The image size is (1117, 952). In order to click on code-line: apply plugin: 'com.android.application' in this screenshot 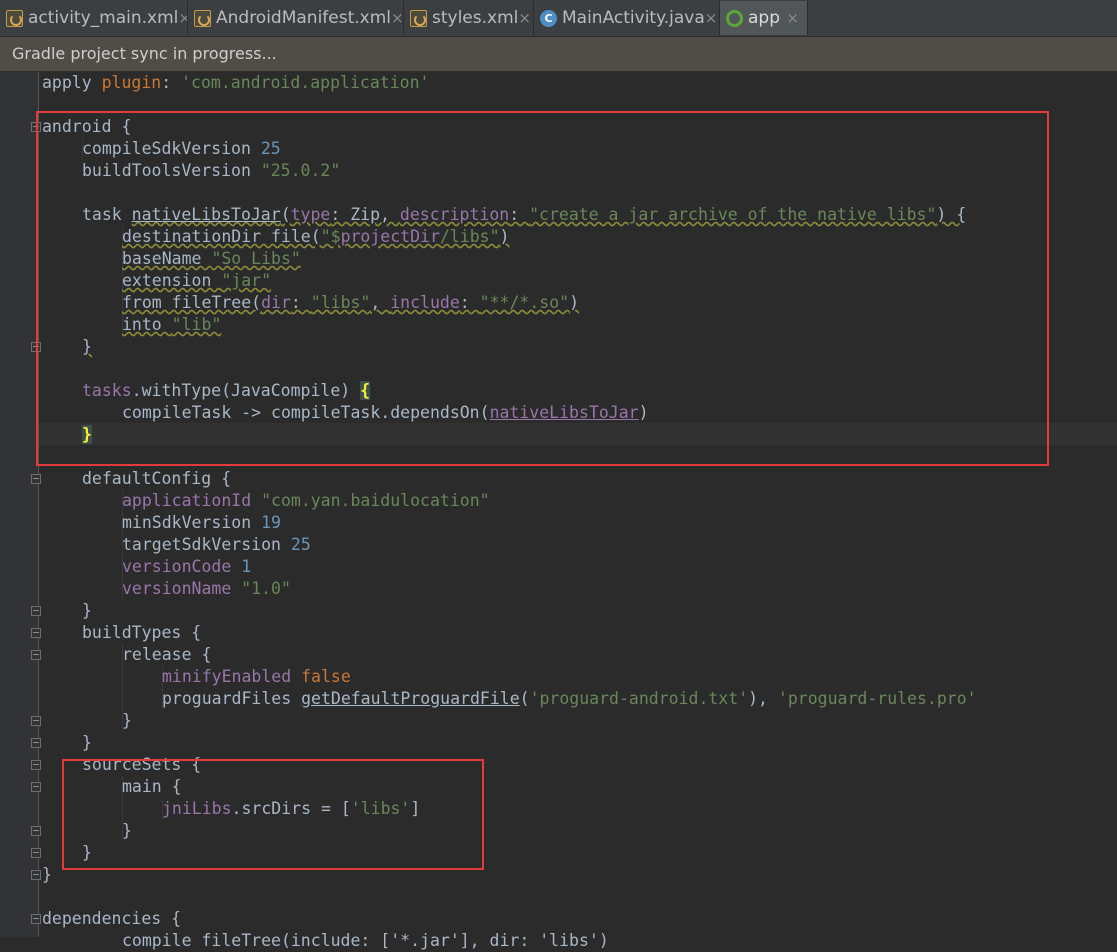, I will do `click(236, 82)`.